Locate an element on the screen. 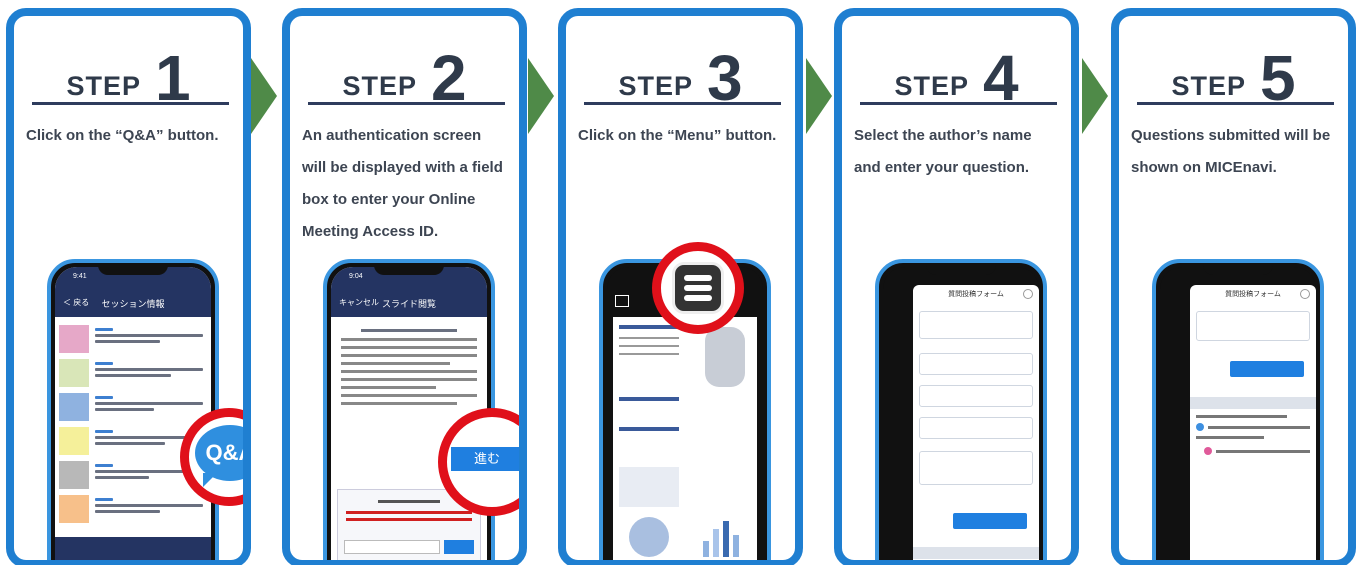  submit-button is located at coordinates (459, 547).